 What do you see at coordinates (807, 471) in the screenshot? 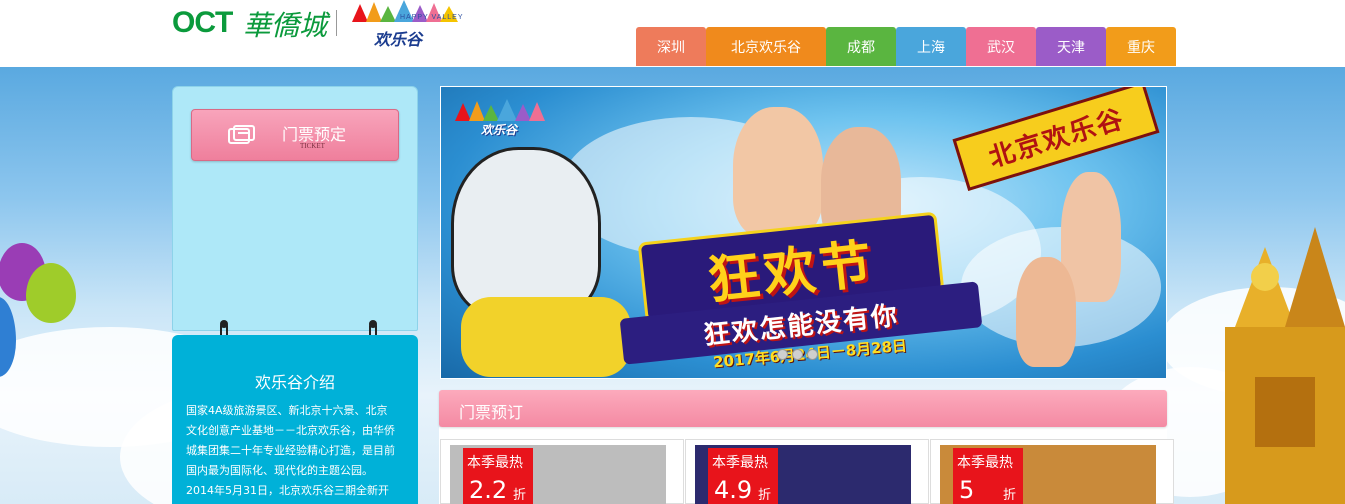
I see `ticket-card: 本季最热 4.9 折` at bounding box center [807, 471].